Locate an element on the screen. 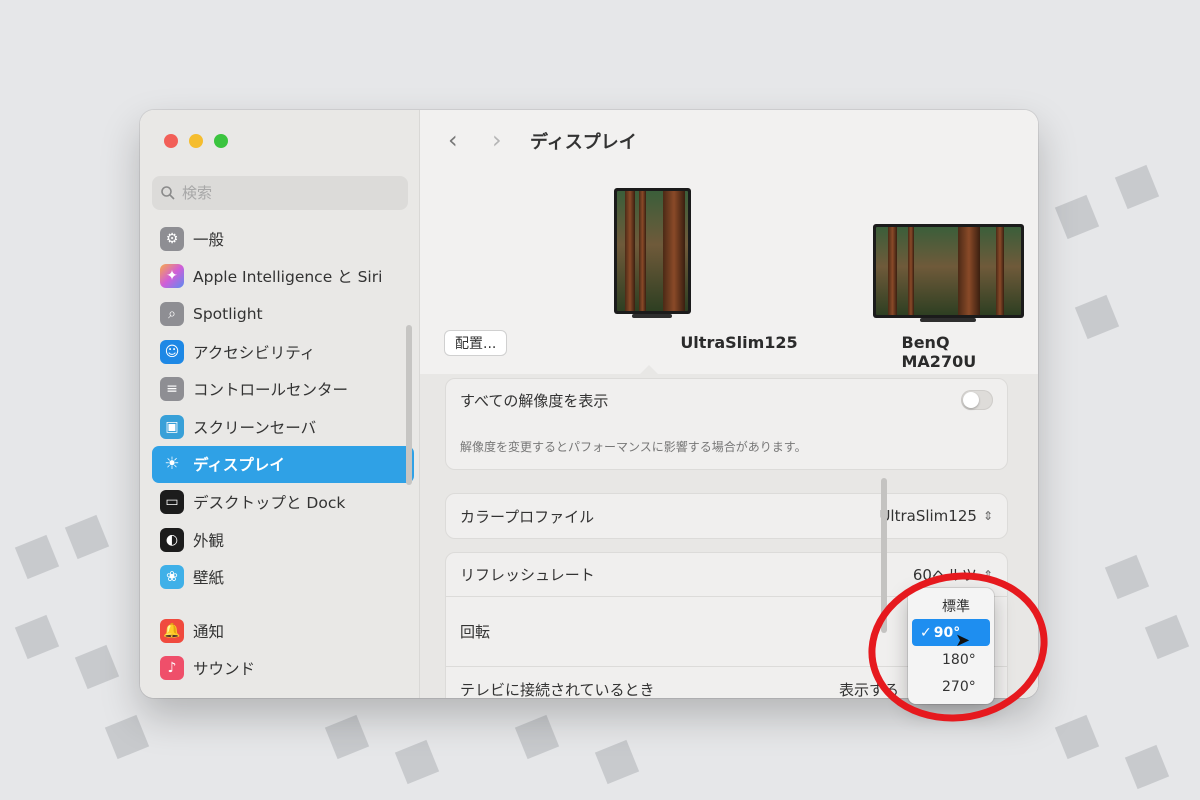 This screenshot has width=1200, height=800. display-arrangement: UltraSlim125 BenQ MA270U is located at coordinates (729, 270).